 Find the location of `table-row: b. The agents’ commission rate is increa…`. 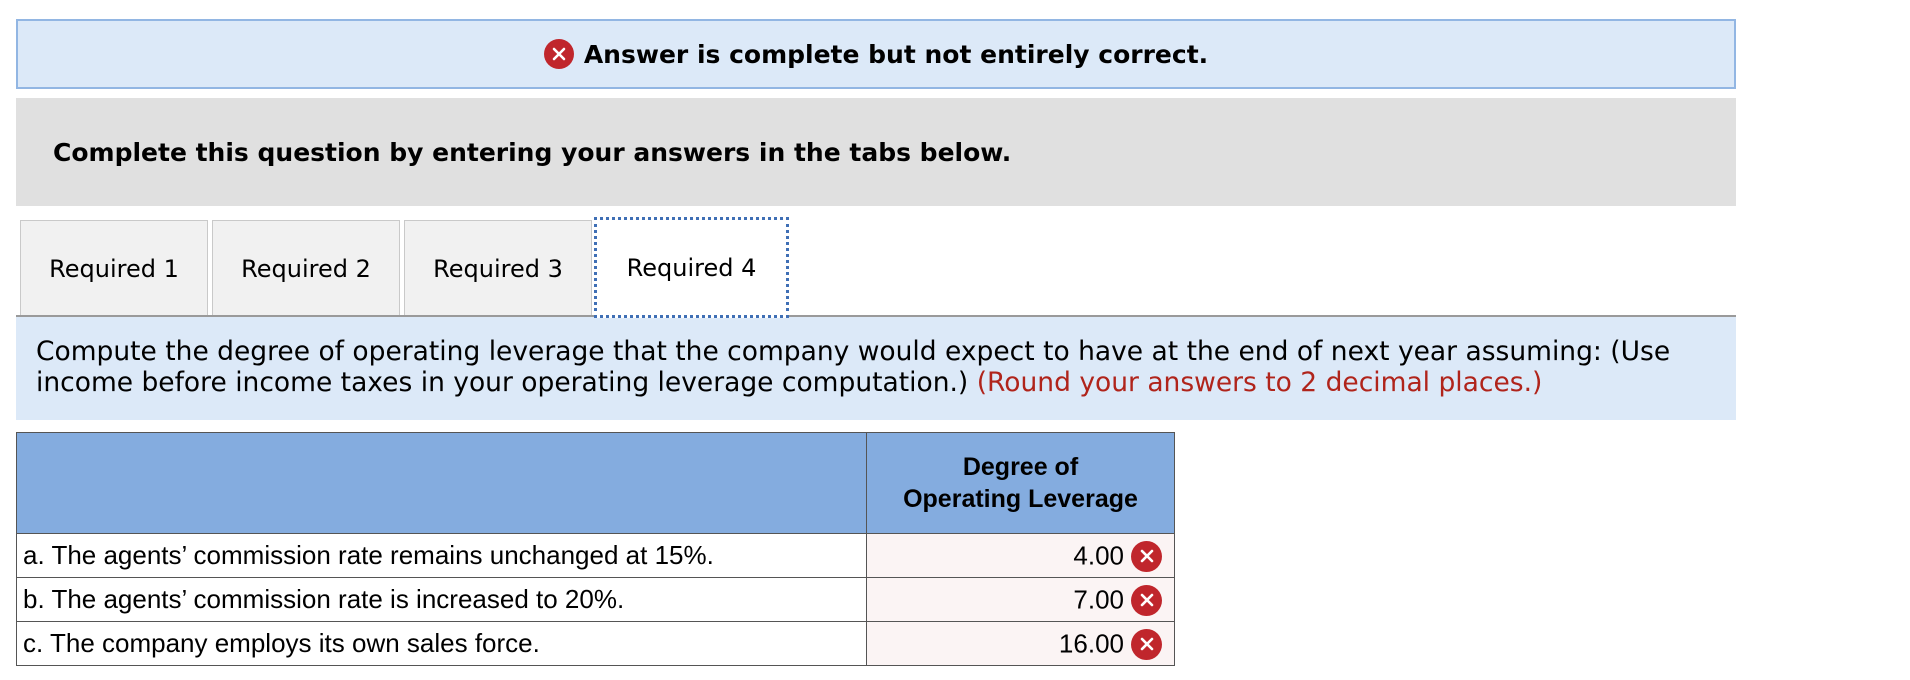

table-row: b. The agents’ commission rate is increa… is located at coordinates (595, 599).